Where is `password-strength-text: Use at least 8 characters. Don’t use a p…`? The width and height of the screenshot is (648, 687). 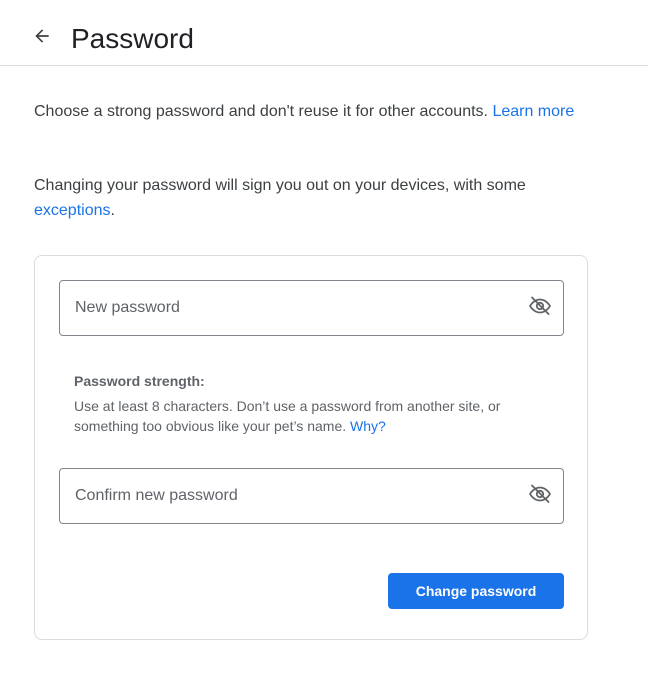 password-strength-text: Use at least 8 characters. Don’t use a p… is located at coordinates (287, 416).